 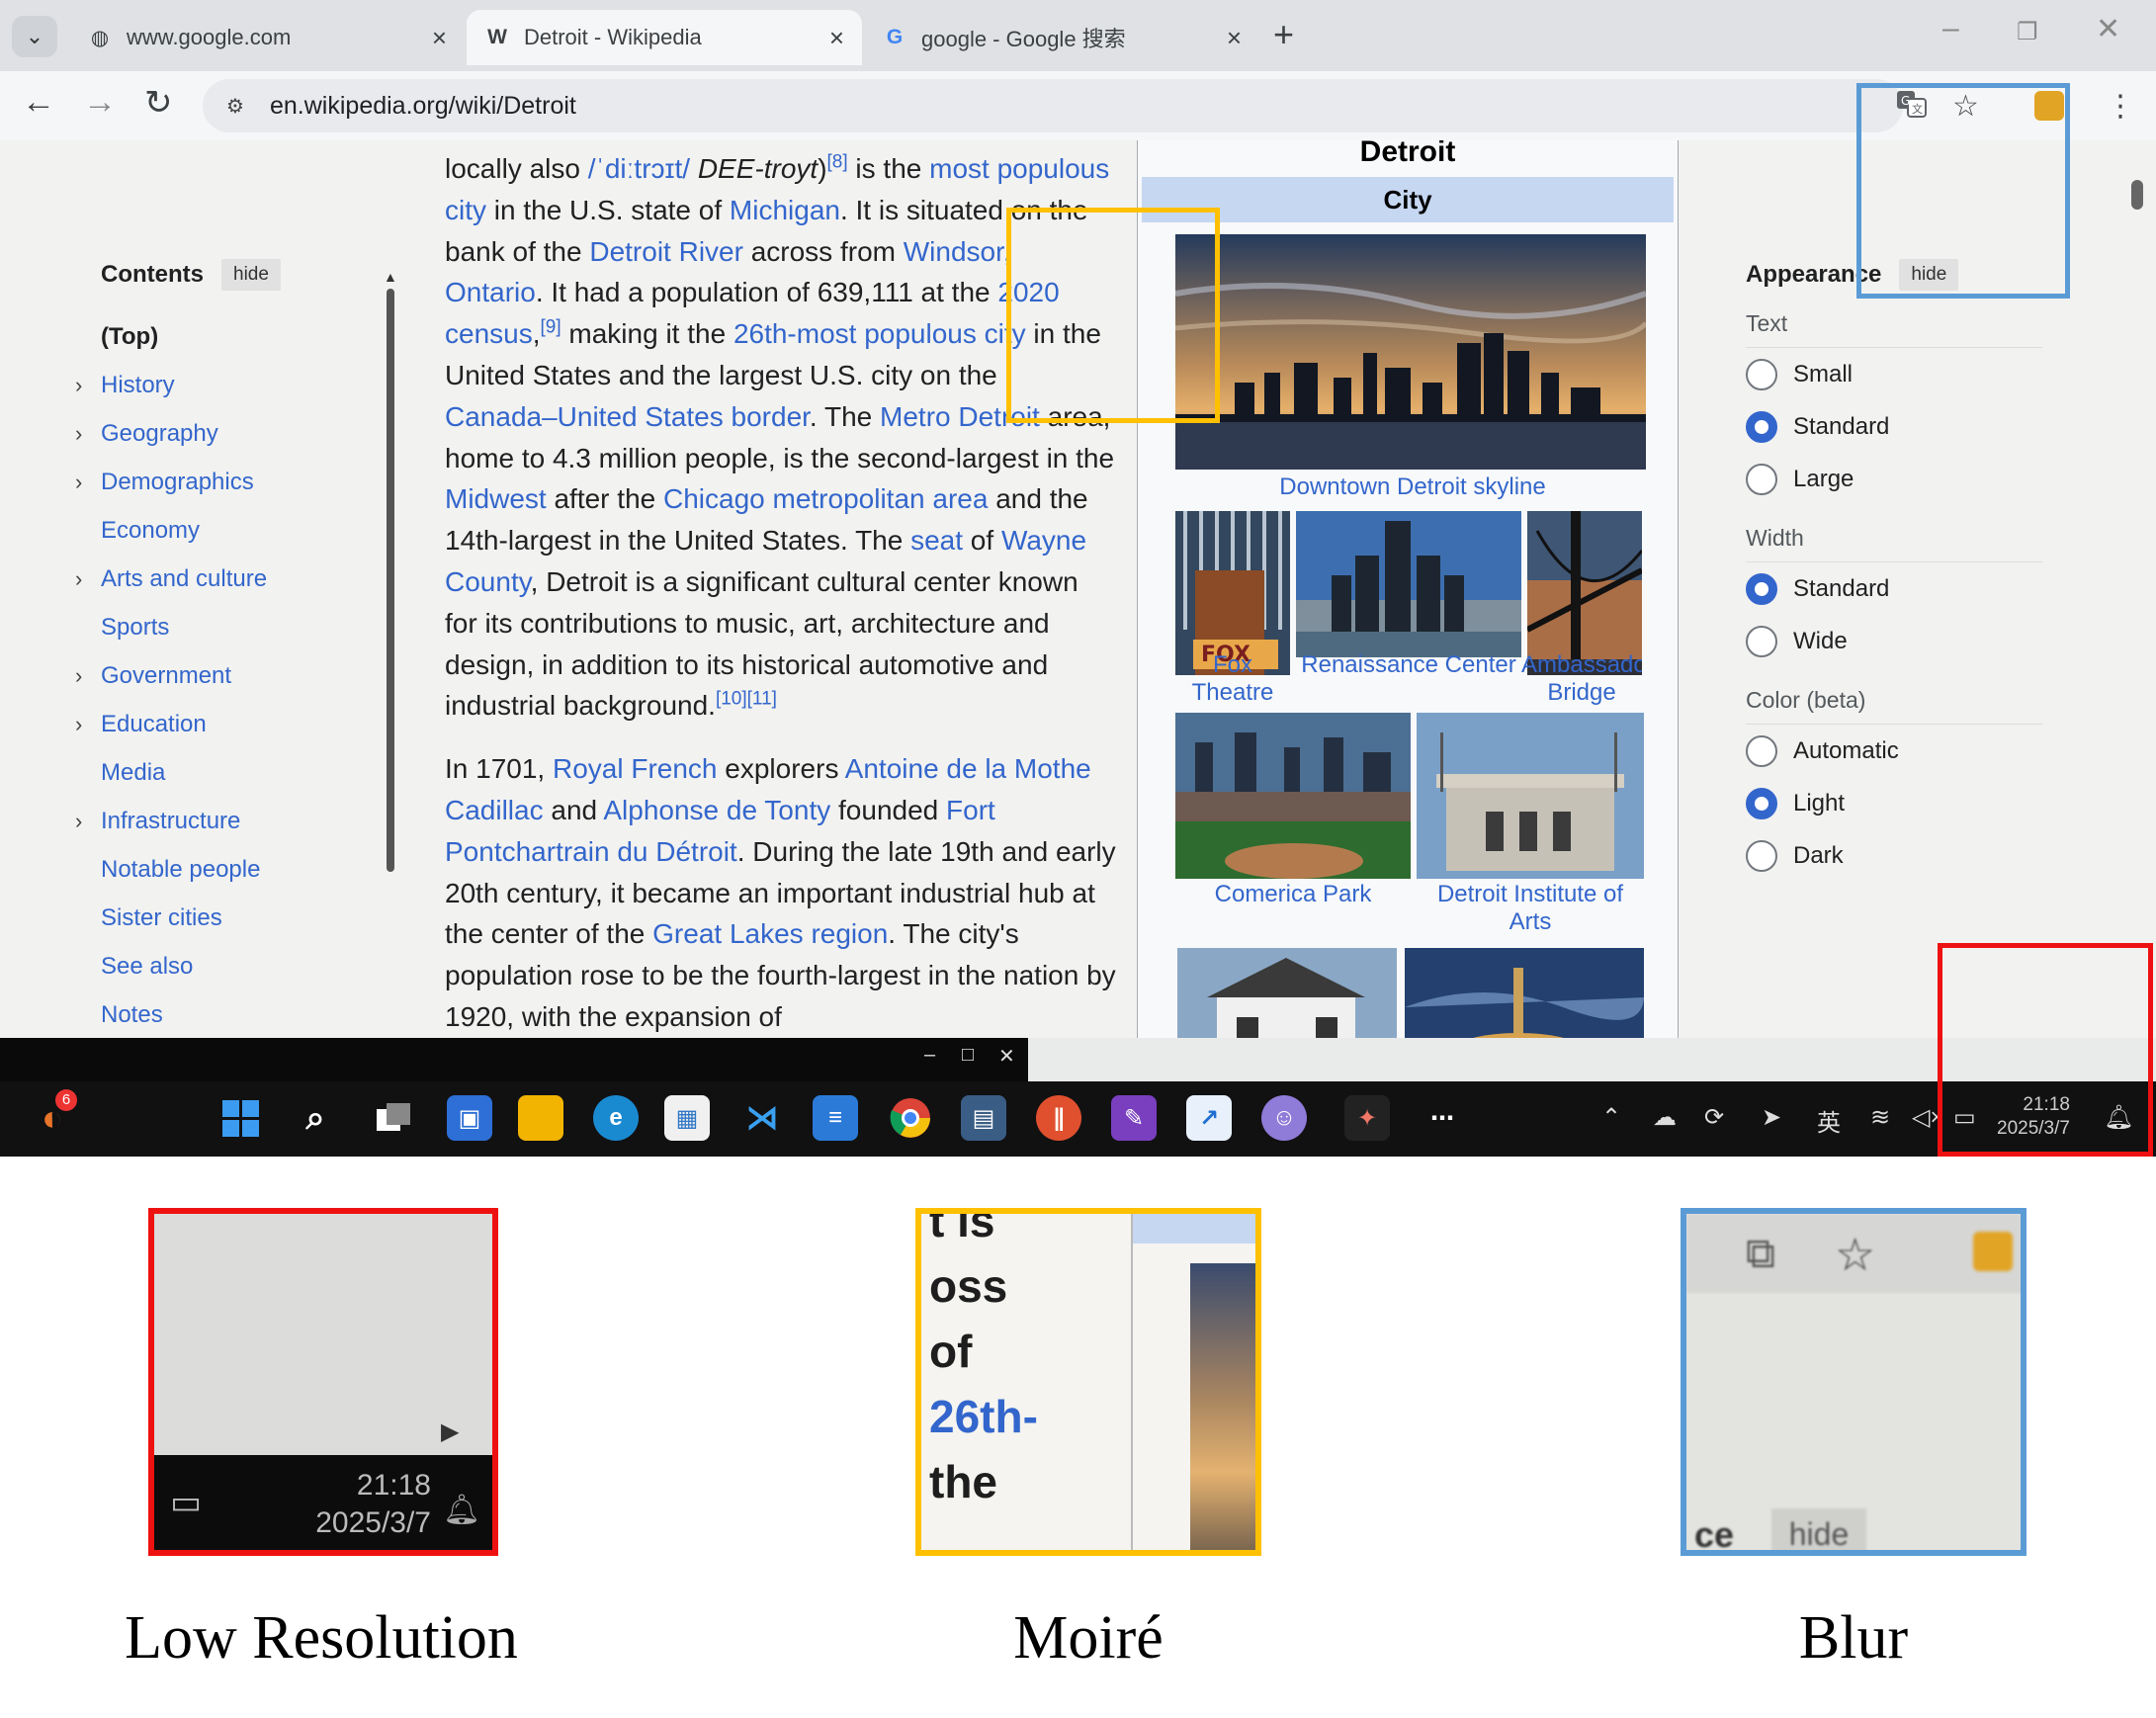 What do you see at coordinates (1209, 1118) in the screenshot?
I see `feishu-icon: ↗` at bounding box center [1209, 1118].